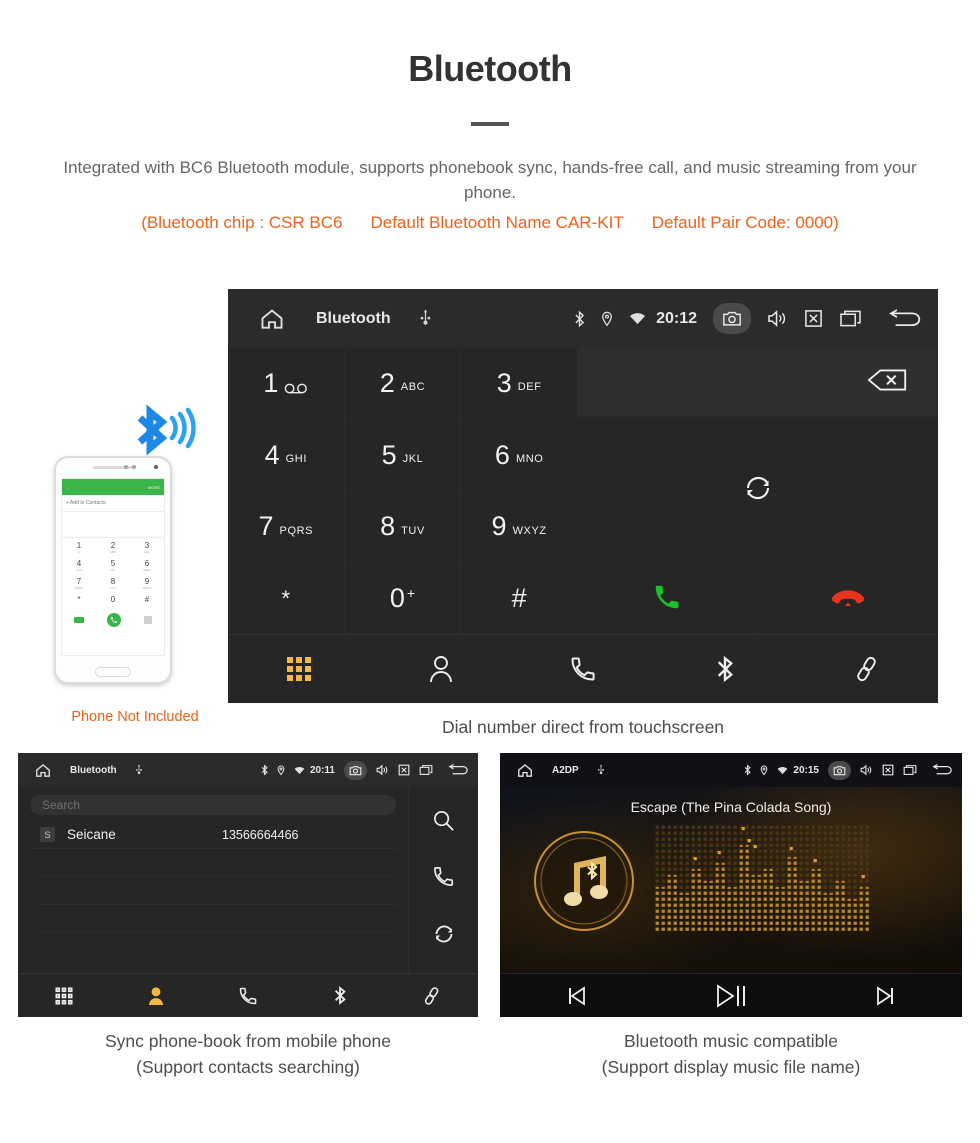 This screenshot has height=1143, width=980. Describe the element at coordinates (519, 598) in the screenshot. I see `key-hash: #` at that location.